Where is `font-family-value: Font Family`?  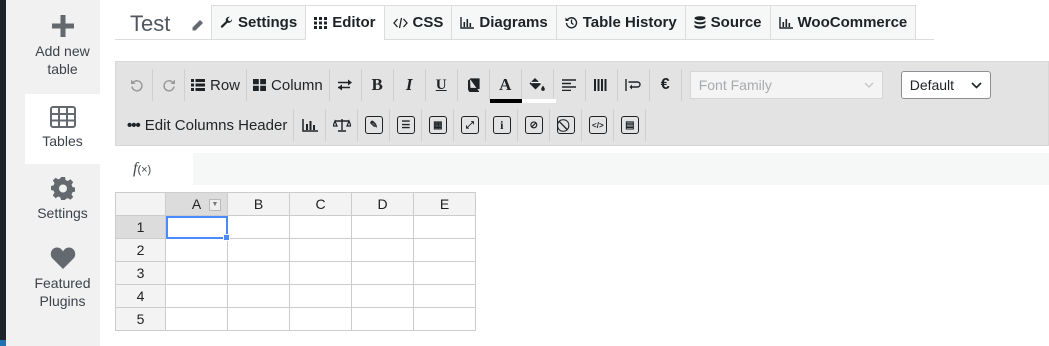
font-family-value: Font Family is located at coordinates (735, 85).